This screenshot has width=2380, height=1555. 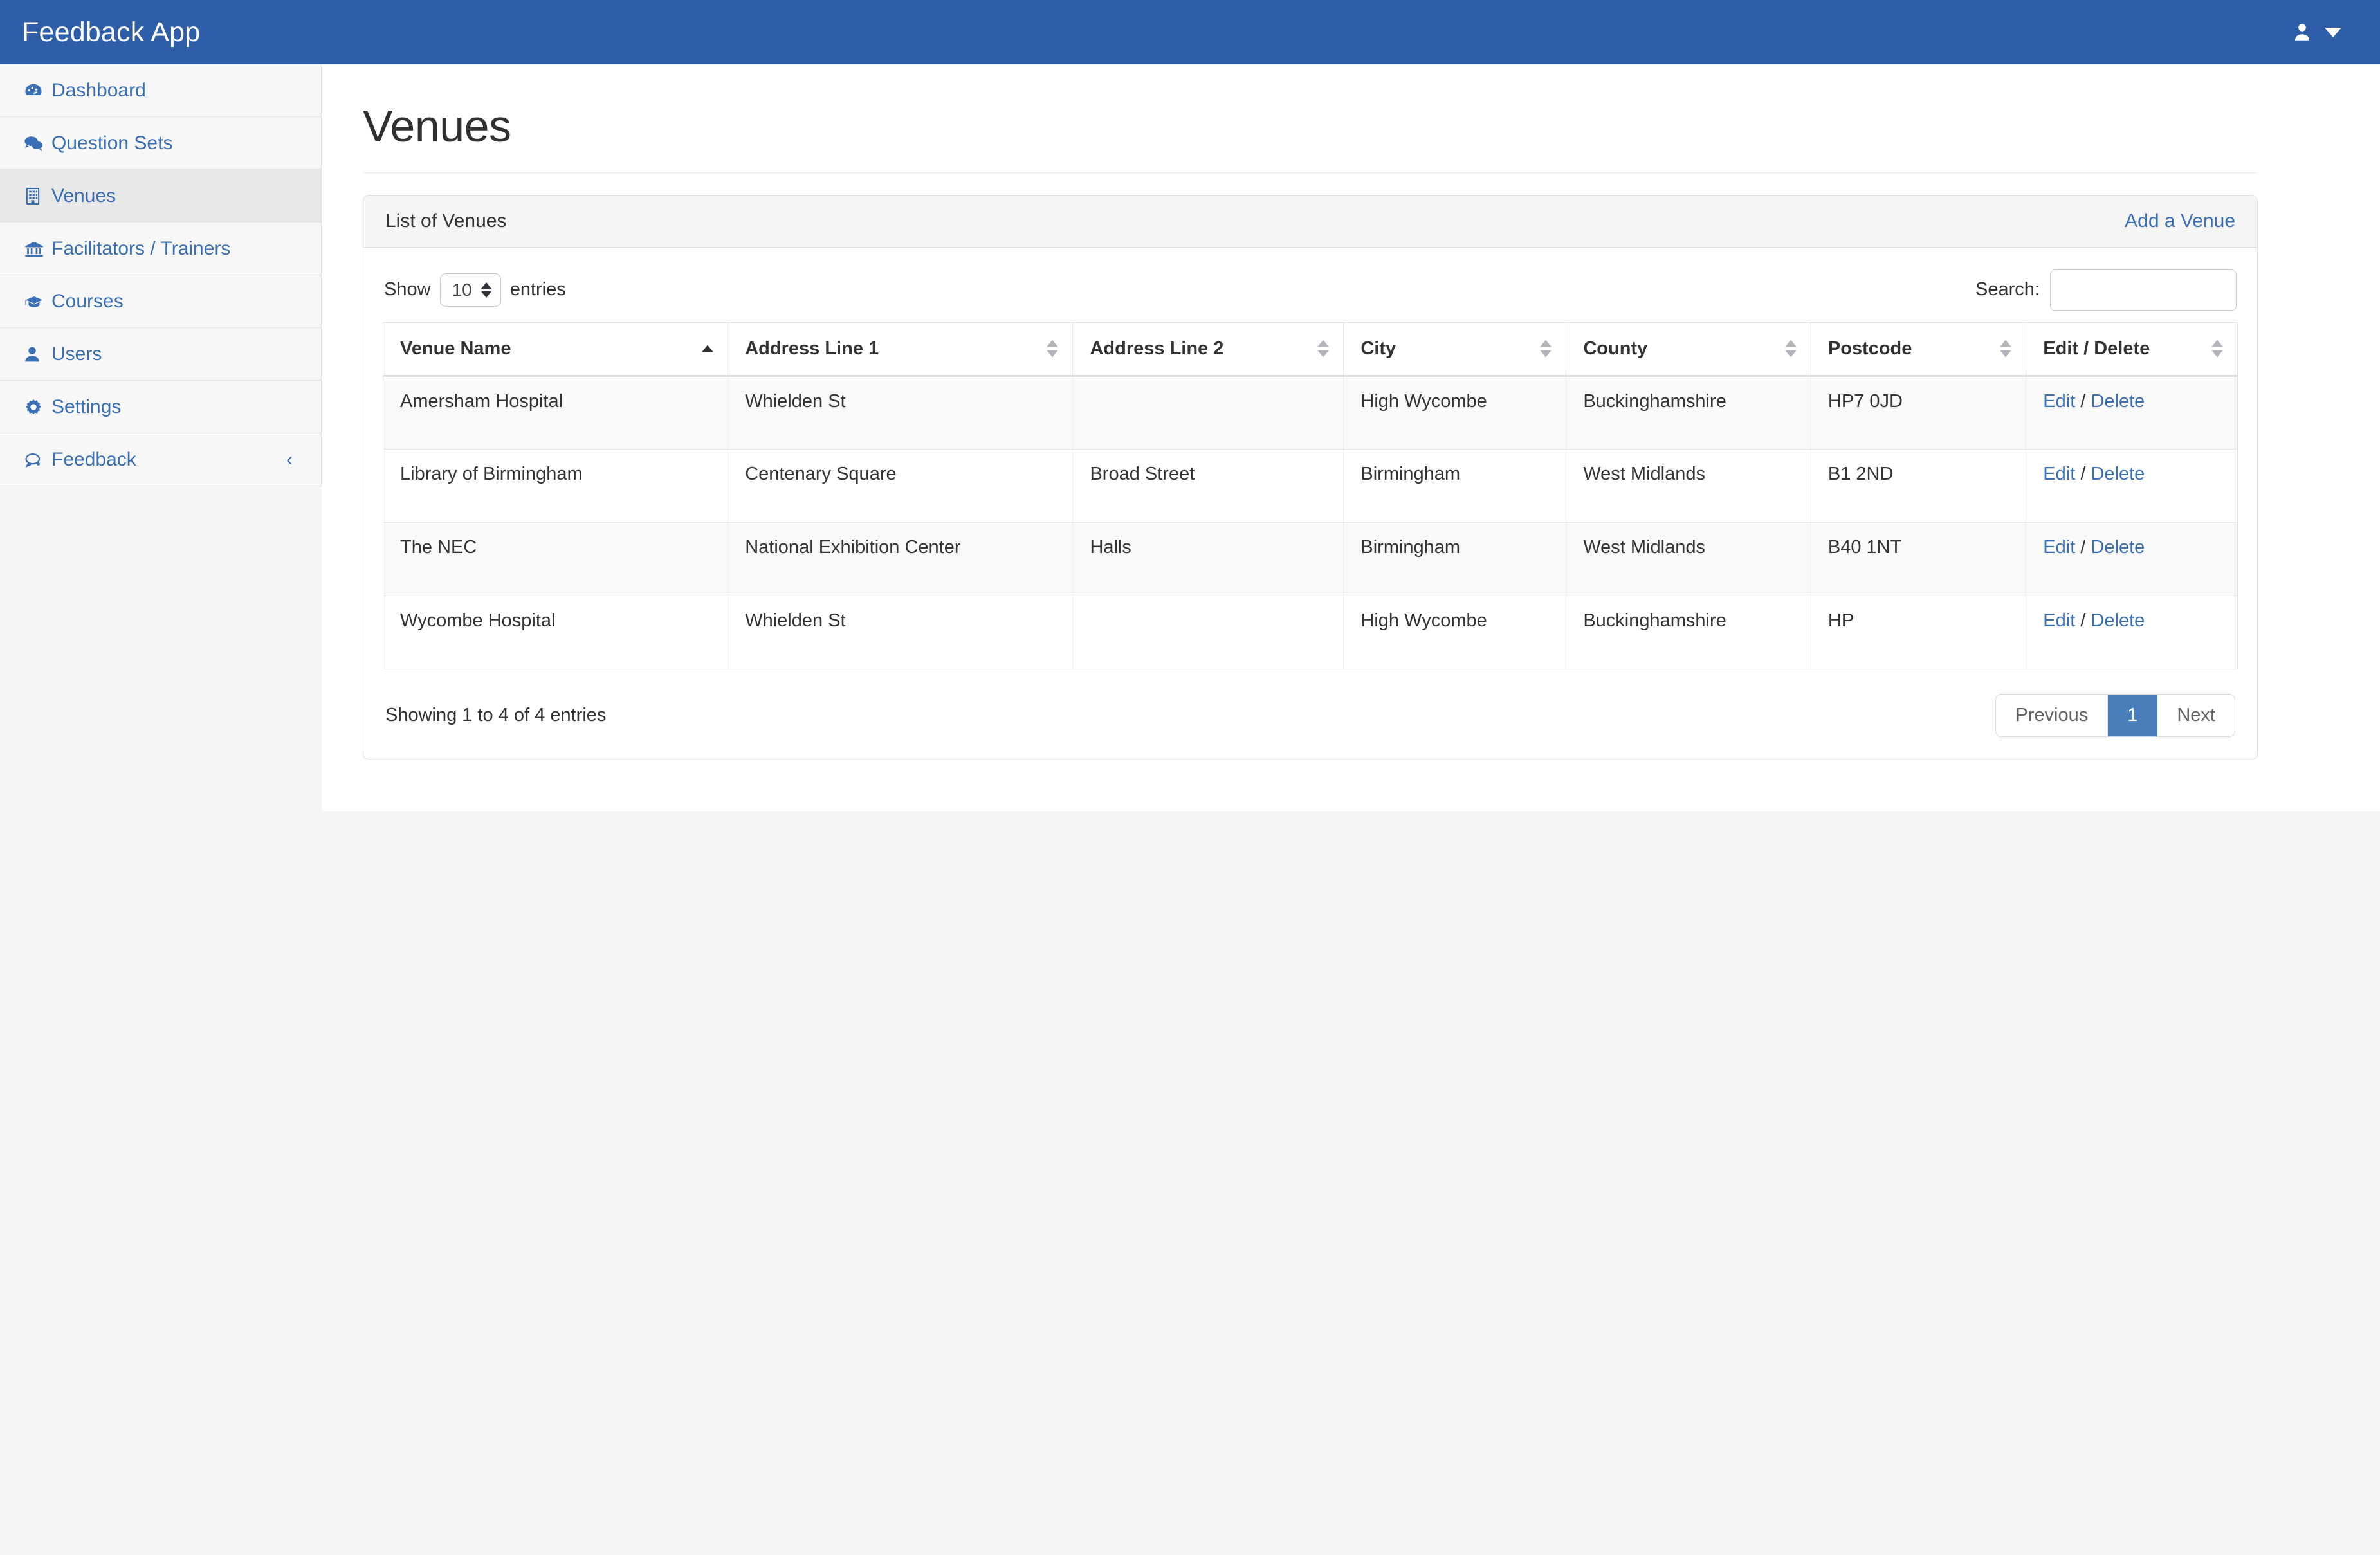 I want to click on column-header-county: County, so click(x=1688, y=349).